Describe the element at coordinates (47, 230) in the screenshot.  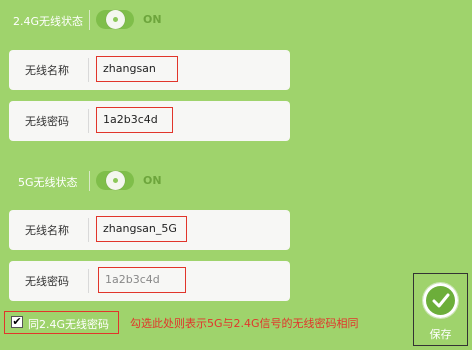
I see `wifi-5g-name-label: 无线名称` at that location.